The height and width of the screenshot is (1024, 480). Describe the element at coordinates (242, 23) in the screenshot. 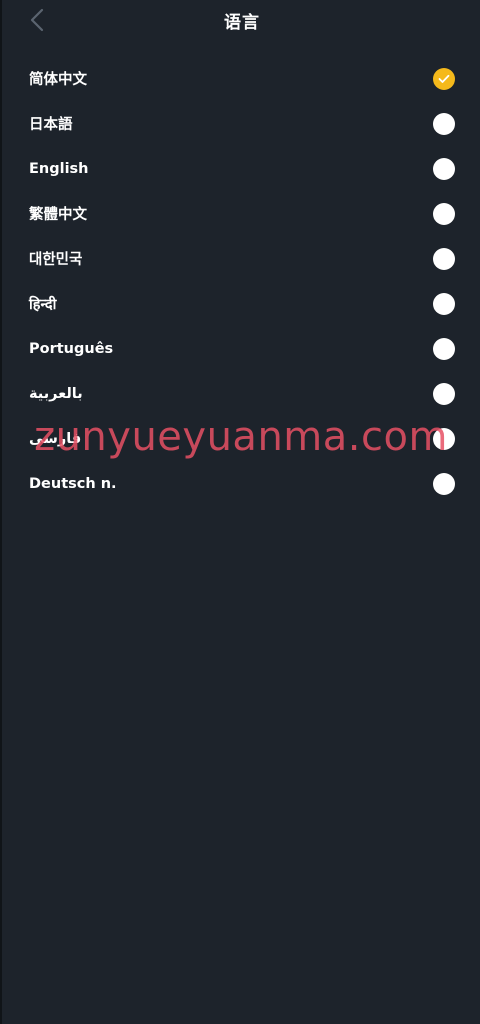

I see `page-title: 语言` at that location.